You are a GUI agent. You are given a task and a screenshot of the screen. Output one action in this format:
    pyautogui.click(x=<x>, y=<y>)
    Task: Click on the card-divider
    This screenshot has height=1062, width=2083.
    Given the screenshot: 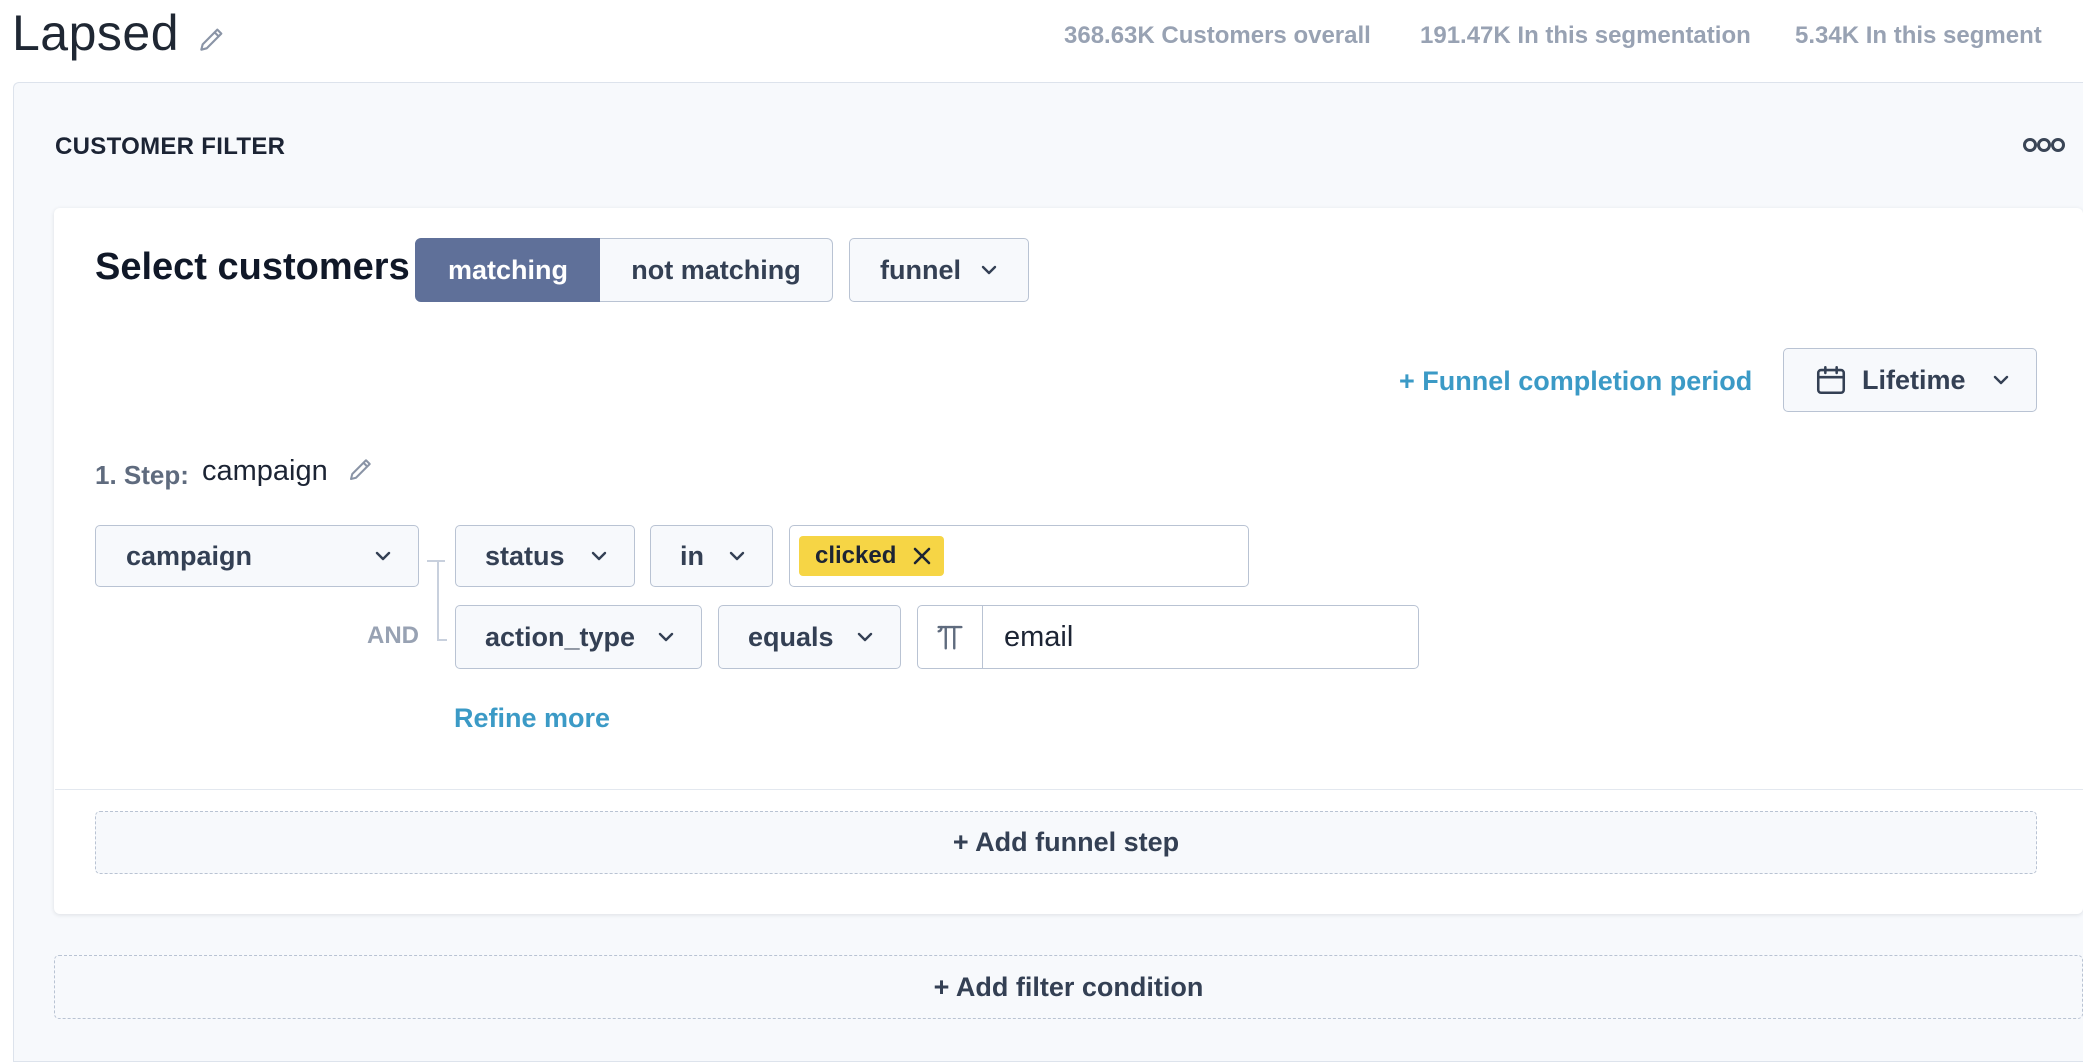 What is the action you would take?
    pyautogui.click(x=1069, y=789)
    